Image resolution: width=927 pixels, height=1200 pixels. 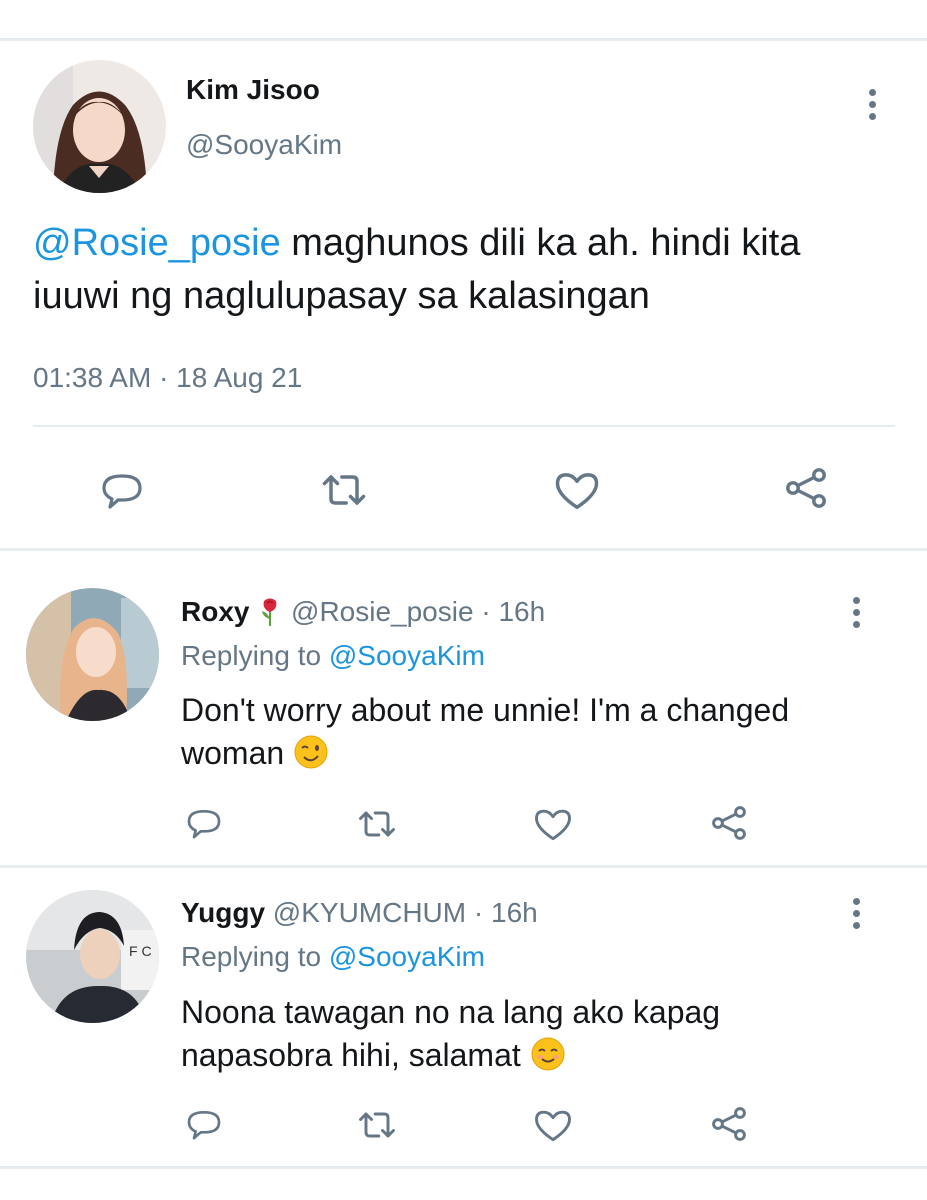 I want to click on reply2-replying-to: Replying to @SooyaKim, so click(x=333, y=957).